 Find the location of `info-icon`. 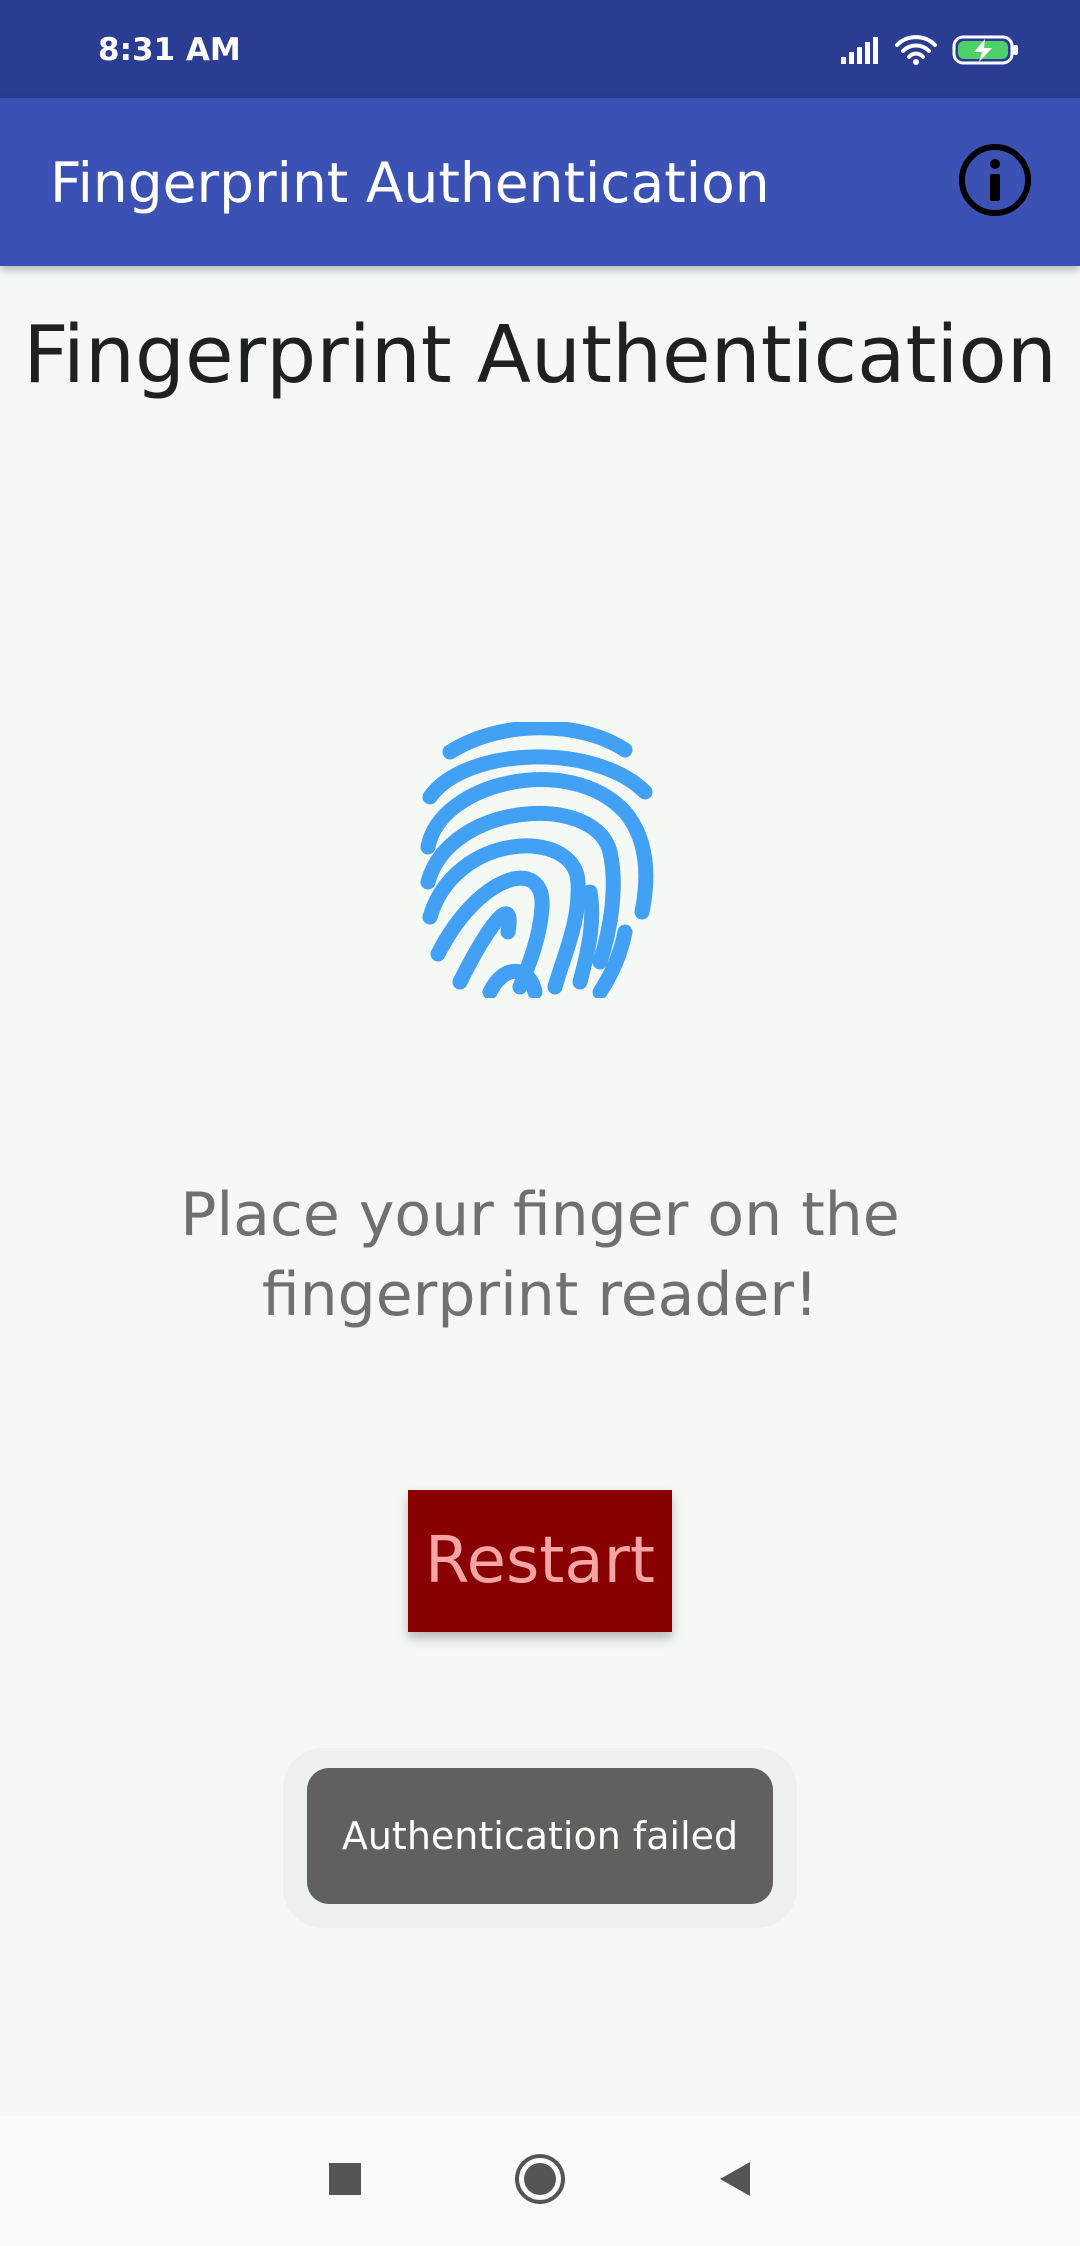

info-icon is located at coordinates (995, 182).